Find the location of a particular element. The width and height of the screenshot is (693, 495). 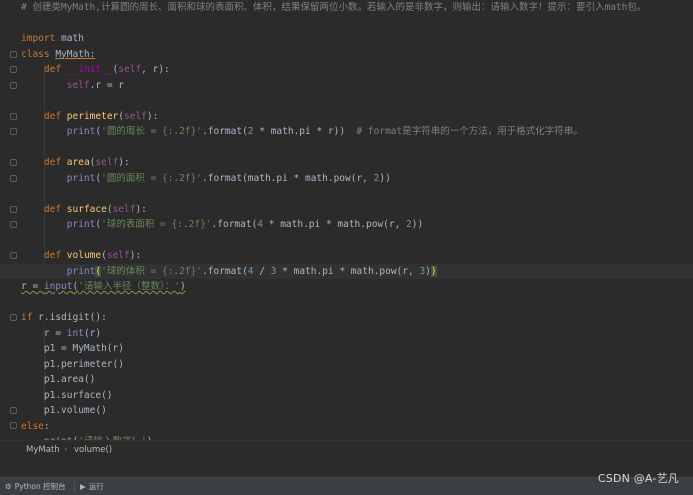

code-line: p1 = MyMath(r) is located at coordinates (357, 349).